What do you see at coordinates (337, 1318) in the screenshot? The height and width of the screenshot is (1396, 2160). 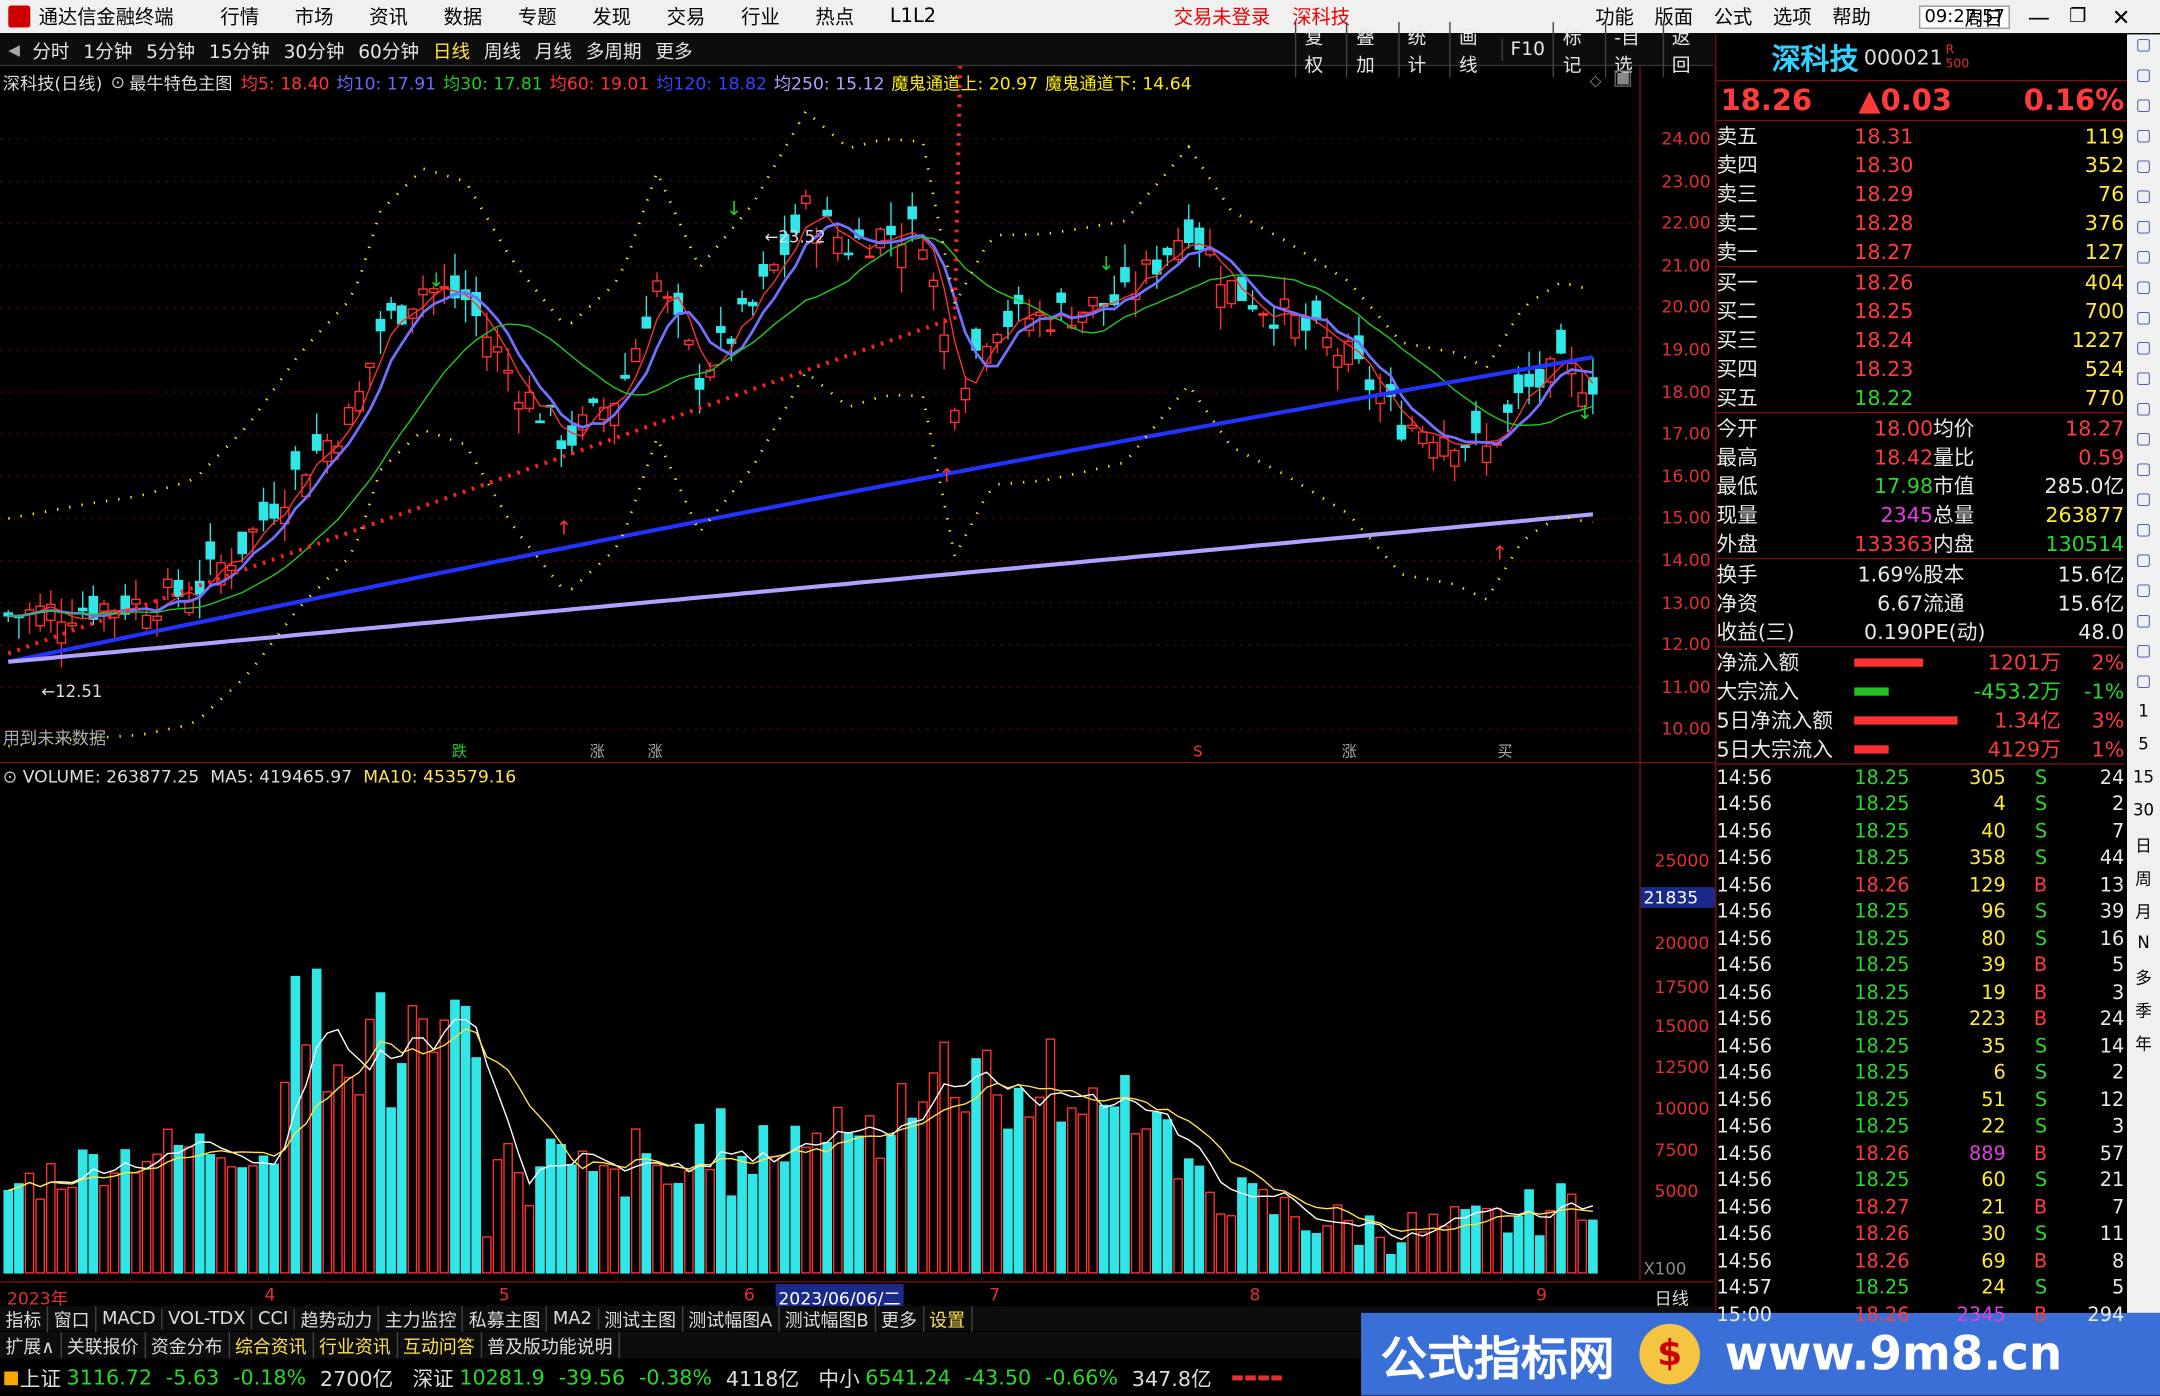 I see `indicator-tab: 趋势动力` at bounding box center [337, 1318].